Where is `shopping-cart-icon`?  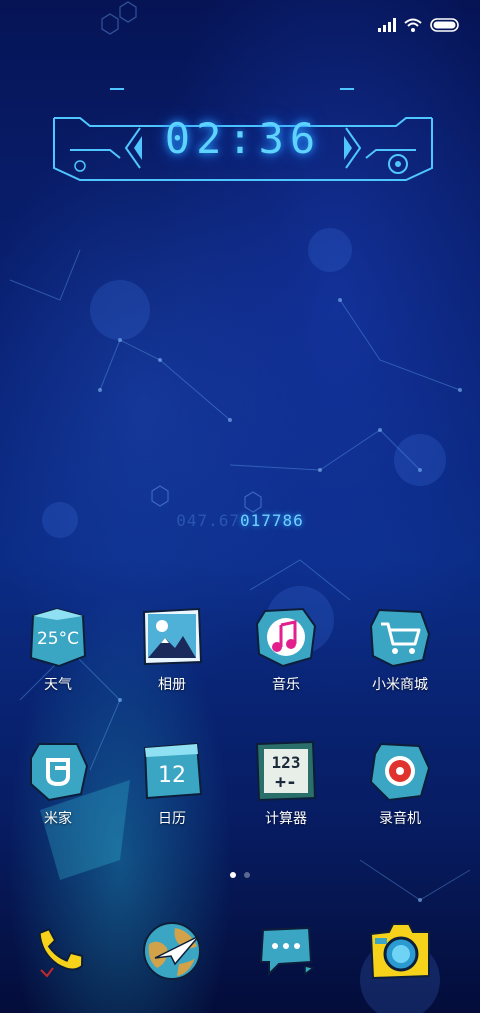 shopping-cart-icon is located at coordinates (400, 637).